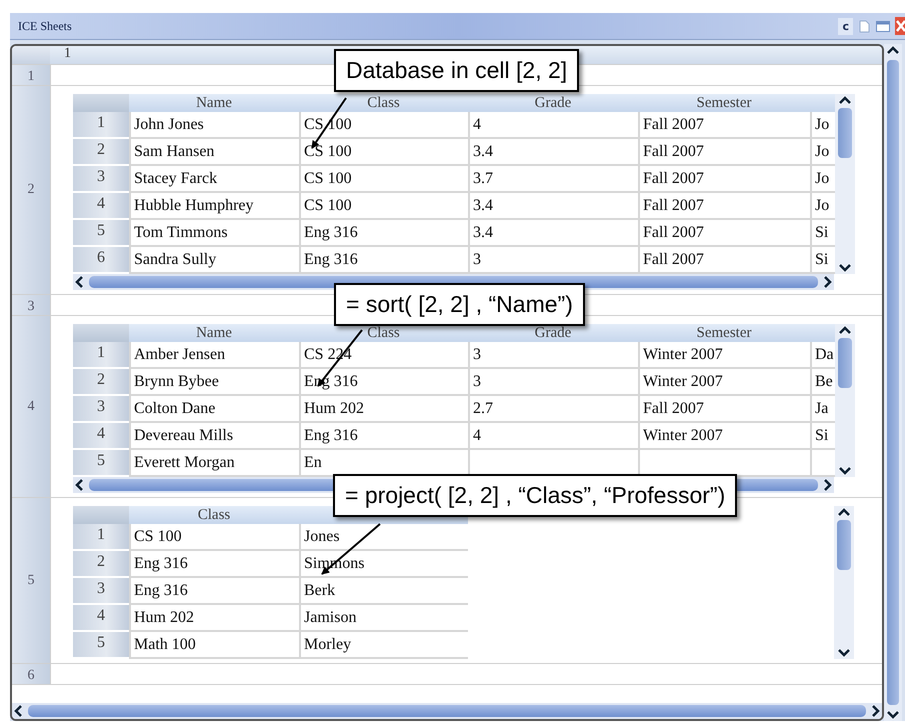  Describe the element at coordinates (535, 495) in the screenshot. I see `callout-tooltip: = project( [2, 2] , “Class”, “Professor”)` at that location.